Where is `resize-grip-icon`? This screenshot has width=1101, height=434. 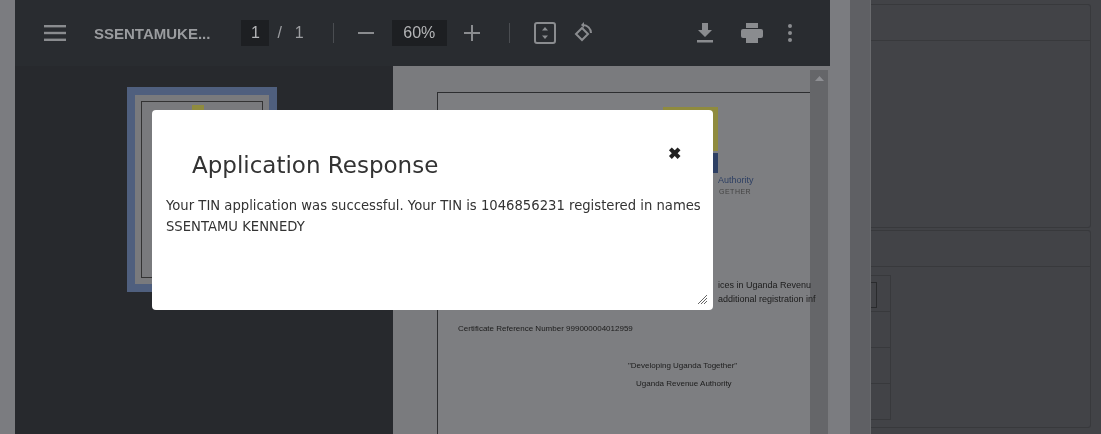 resize-grip-icon is located at coordinates (702, 299).